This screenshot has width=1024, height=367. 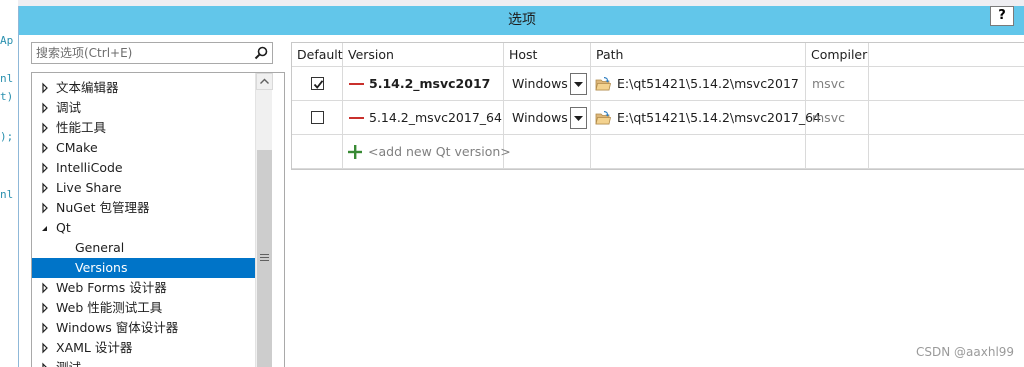 I want to click on path-value: E:\qt51421\5.14.2\msvc2017, so click(x=708, y=83).